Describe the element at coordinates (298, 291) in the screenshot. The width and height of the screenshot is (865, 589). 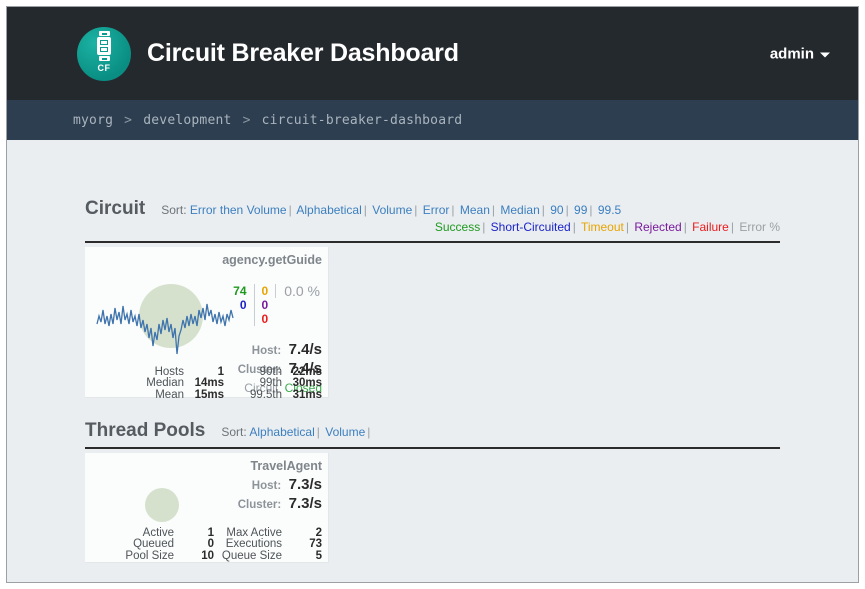
I see `counter-error-percent: 0.0 %` at that location.